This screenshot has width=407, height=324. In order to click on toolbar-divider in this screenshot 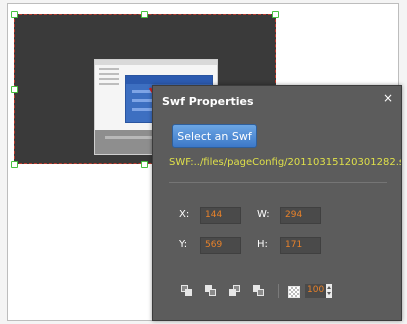, I will do `click(278, 291)`.